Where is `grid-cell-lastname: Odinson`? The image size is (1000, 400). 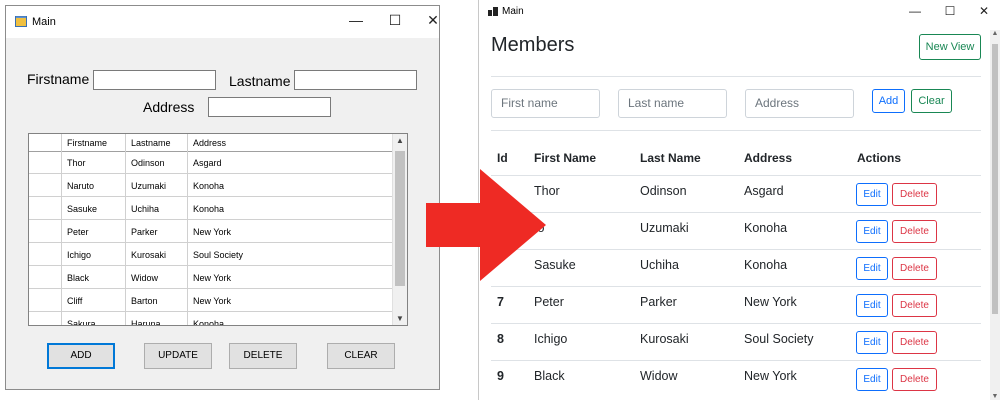 grid-cell-lastname: Odinson is located at coordinates (148, 163).